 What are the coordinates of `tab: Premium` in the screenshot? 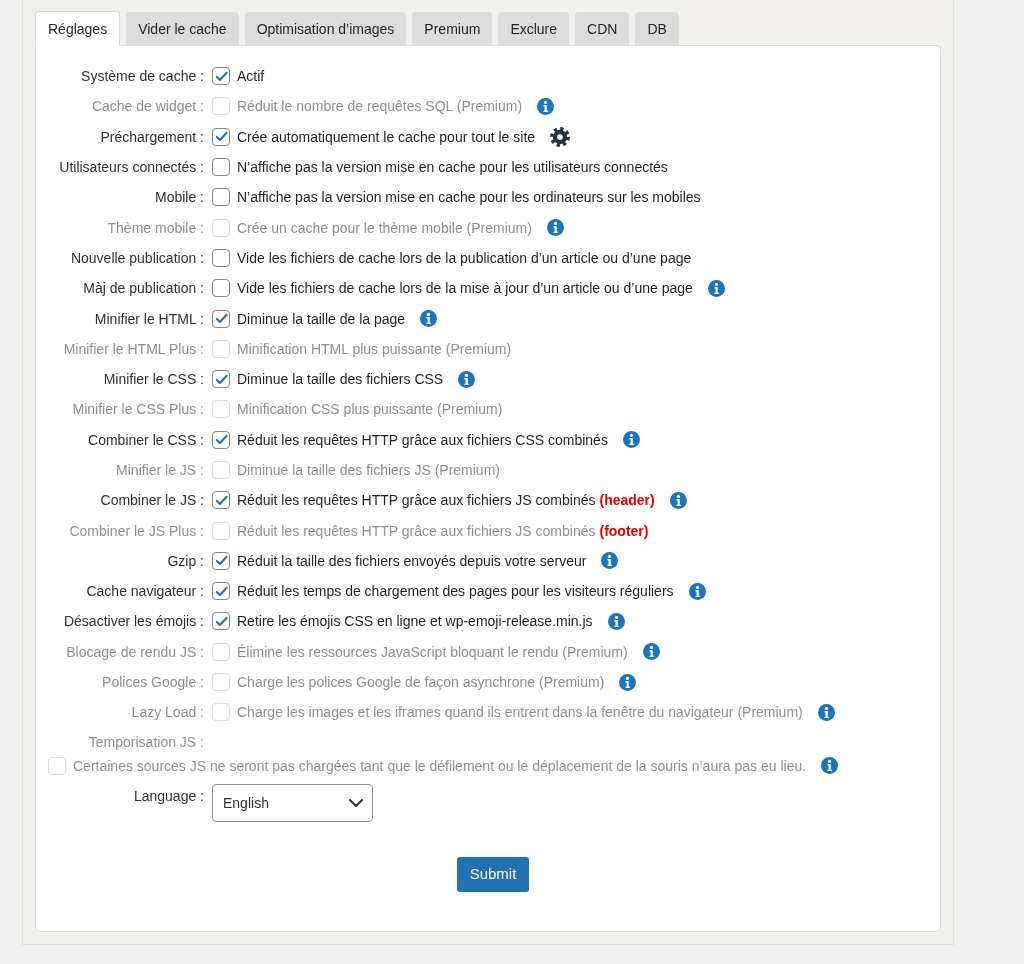 It's located at (452, 28).